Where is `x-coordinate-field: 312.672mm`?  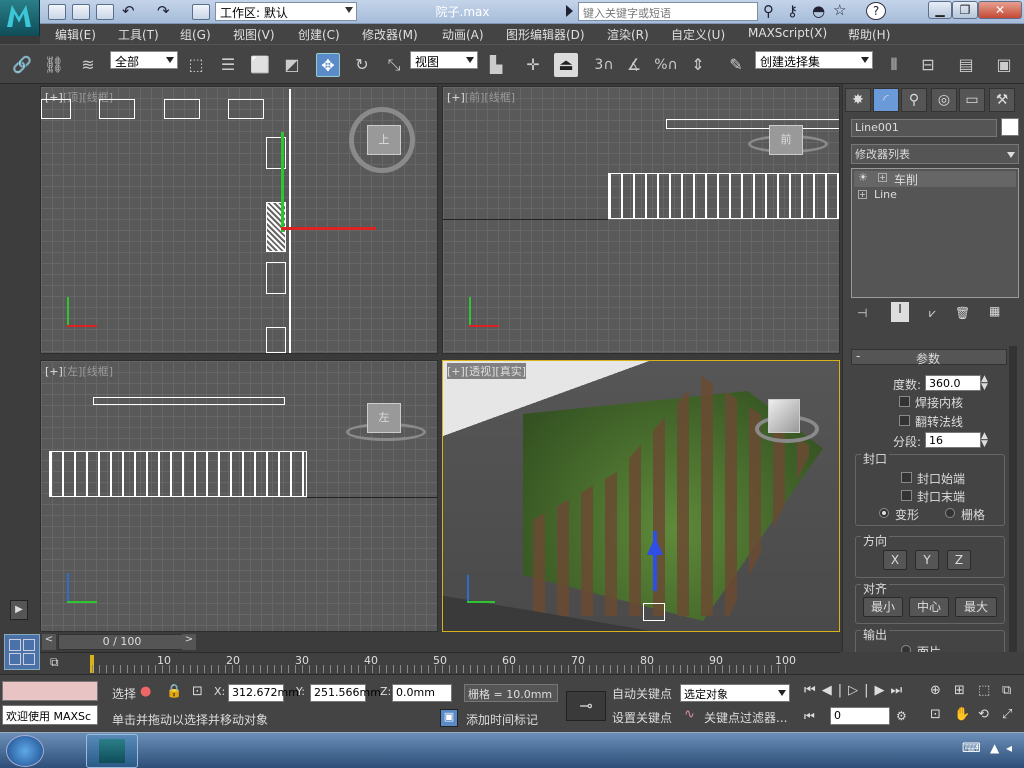 x-coordinate-field: 312.672mm is located at coordinates (263, 693).